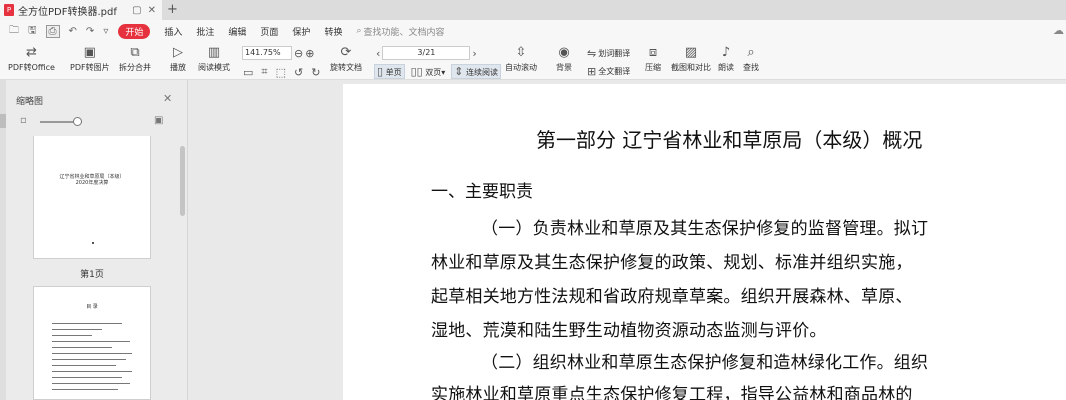 This screenshot has width=1066, height=400. I want to click on paragraph-line: 林业和草原及其生态保护修复的政策、规划、标准并组织实施，, so click(672, 263).